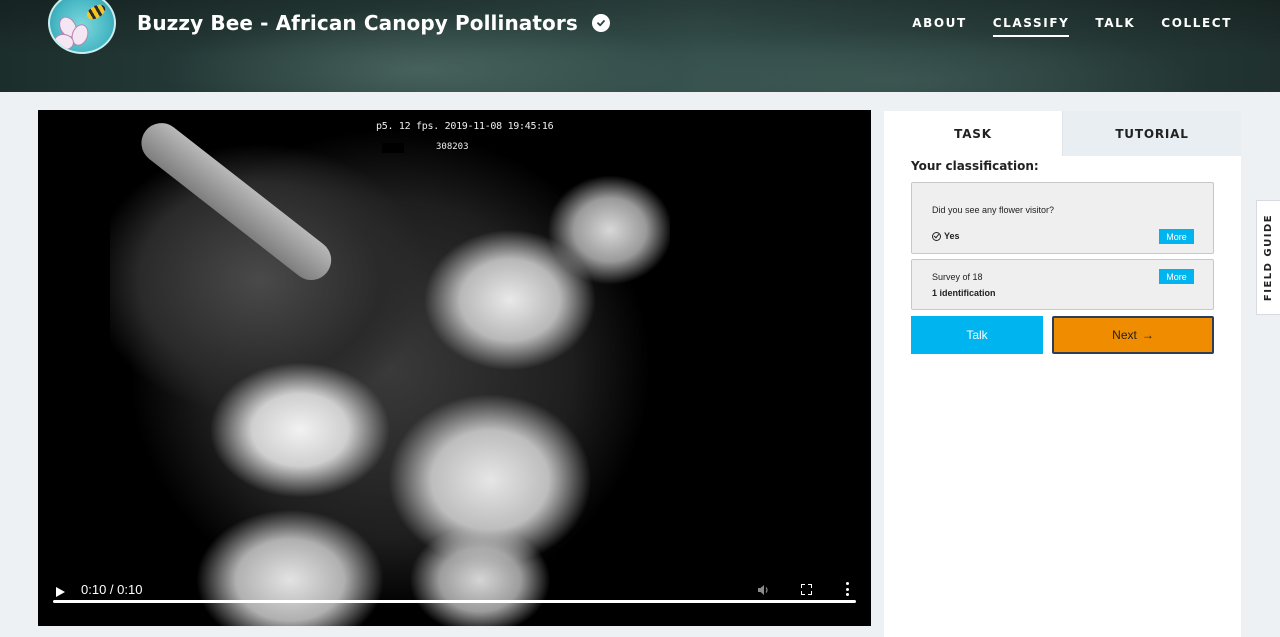 The image size is (1280, 637). Describe the element at coordinates (977, 335) in the screenshot. I see `talk-button: Talk` at that location.